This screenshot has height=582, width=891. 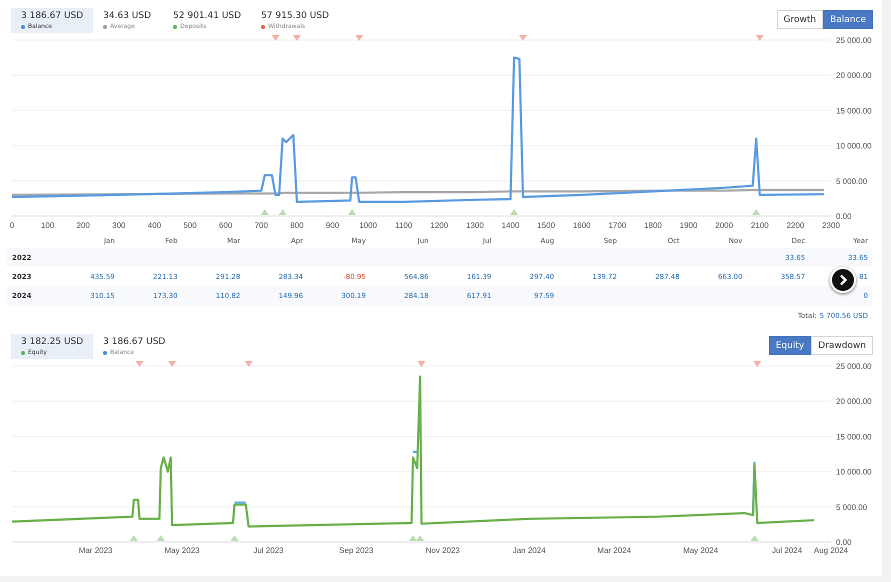 I want to click on axis-label: Sep 2023, so click(x=356, y=550).